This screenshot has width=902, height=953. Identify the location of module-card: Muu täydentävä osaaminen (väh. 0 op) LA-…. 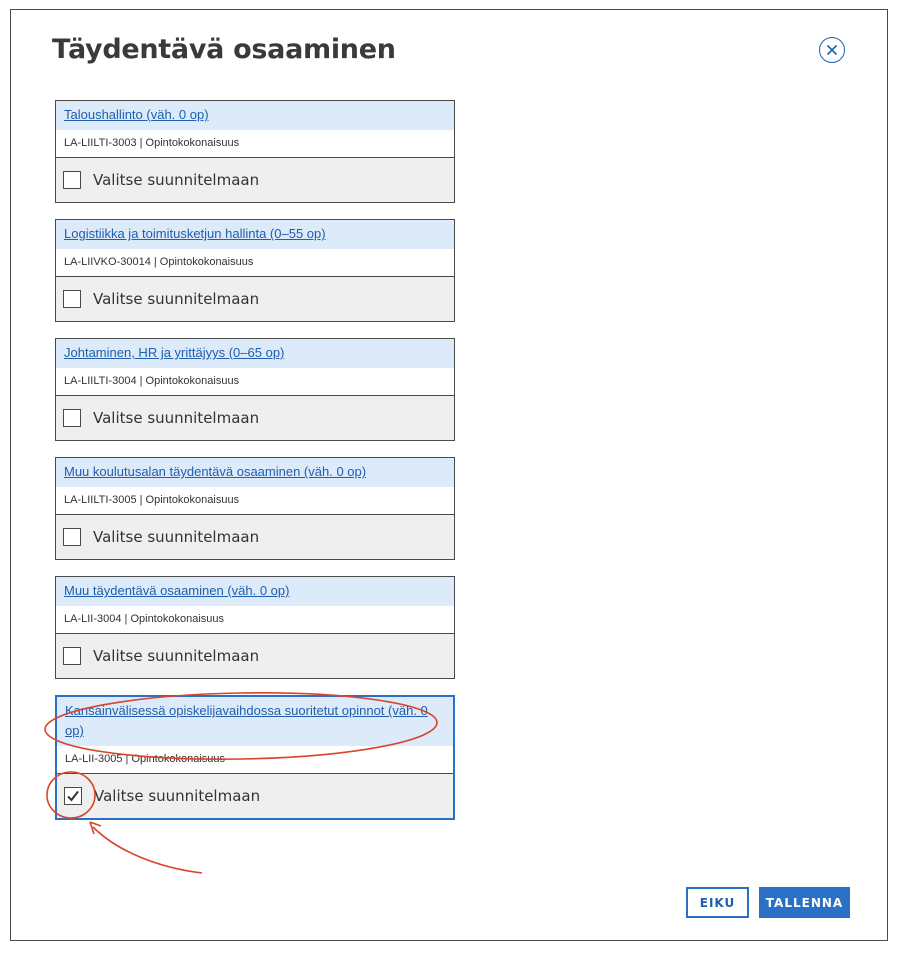
(255, 627).